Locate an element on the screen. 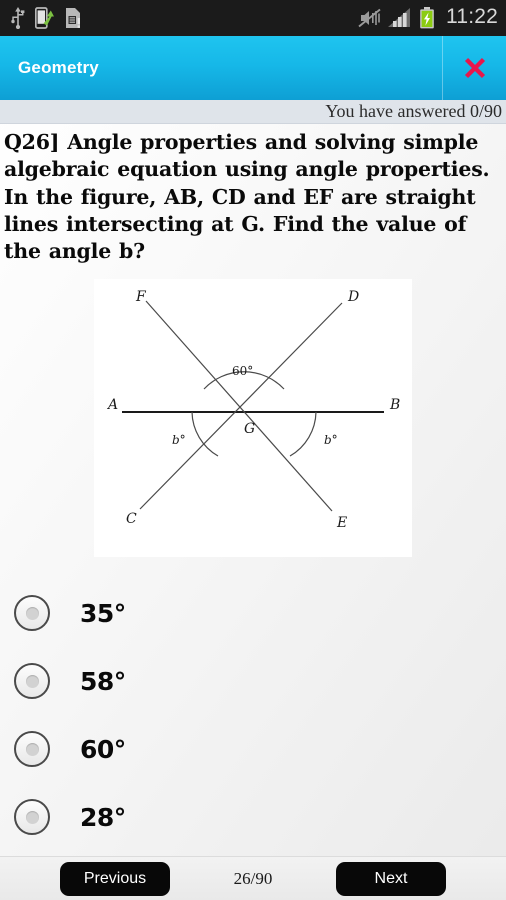  next-button: Next is located at coordinates (391, 878).